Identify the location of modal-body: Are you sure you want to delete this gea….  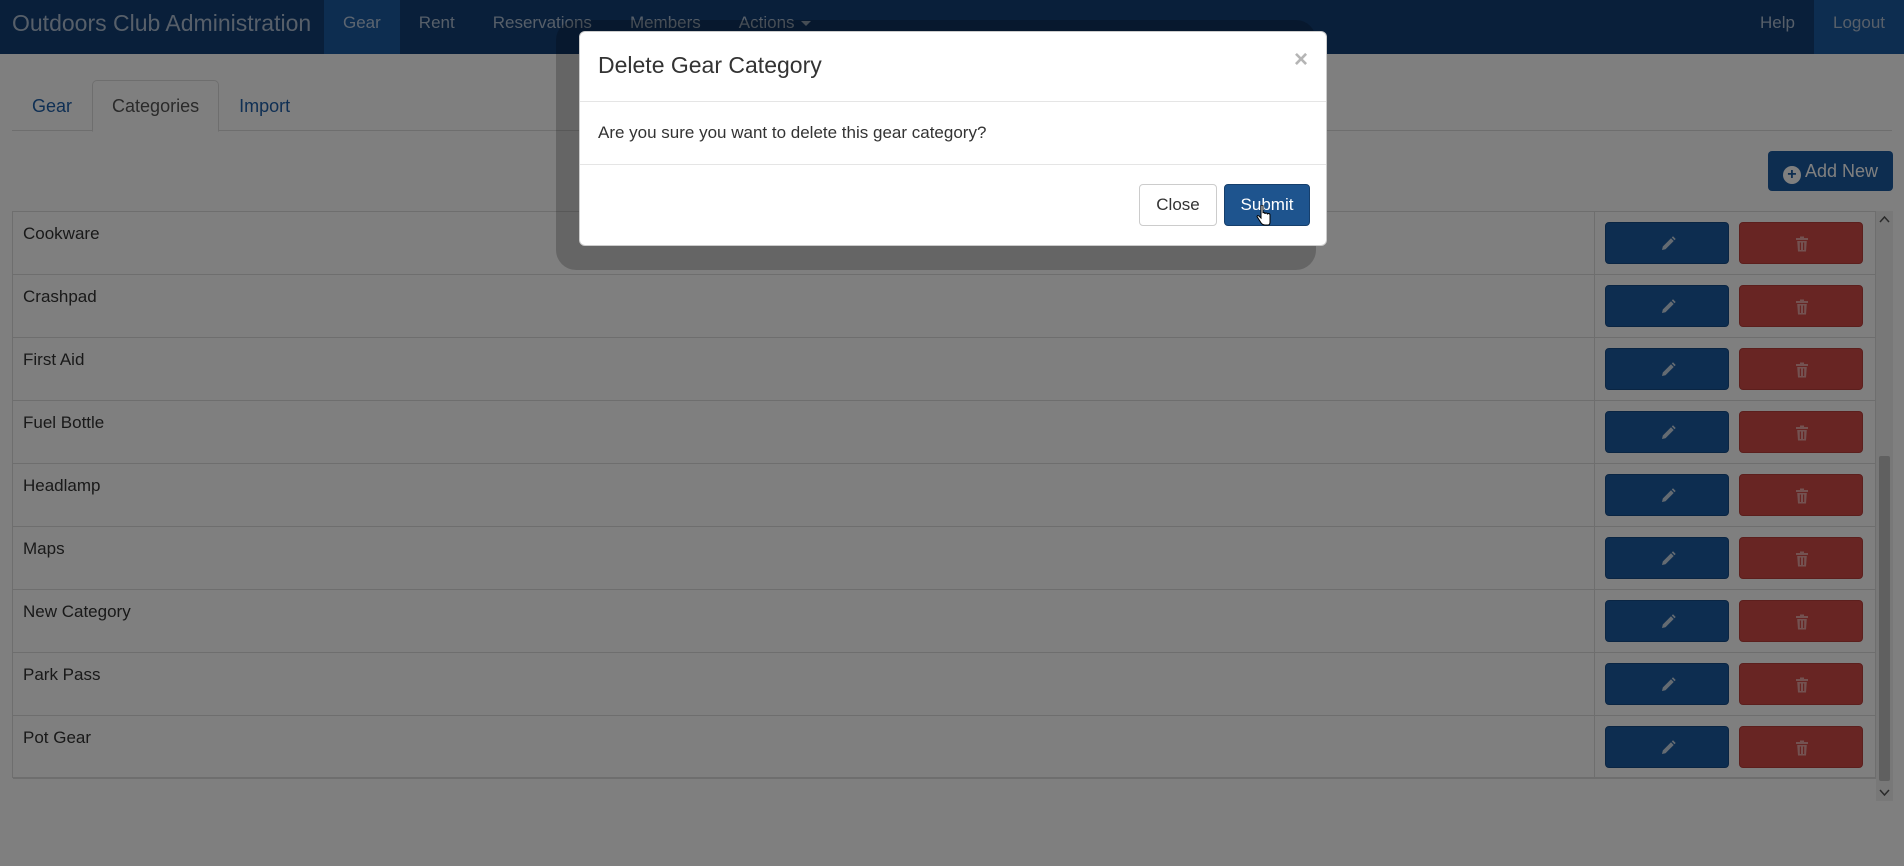
(953, 133).